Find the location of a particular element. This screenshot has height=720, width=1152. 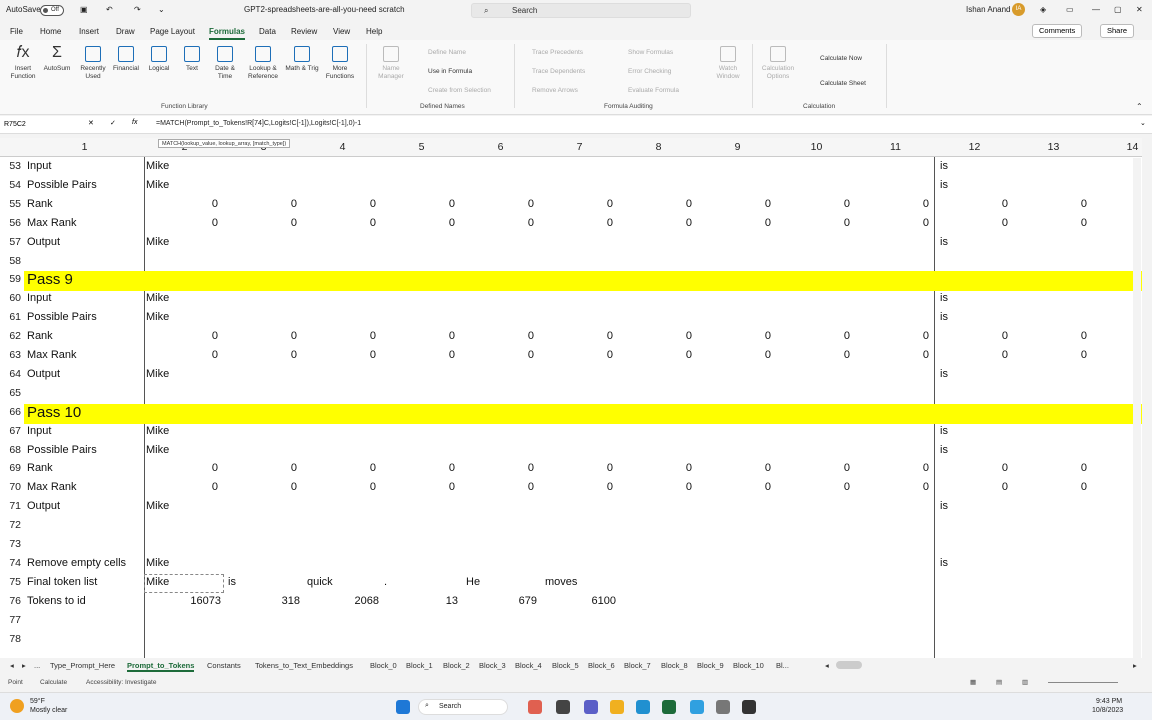

sheet-tab: Block_9 is located at coordinates (710, 665).